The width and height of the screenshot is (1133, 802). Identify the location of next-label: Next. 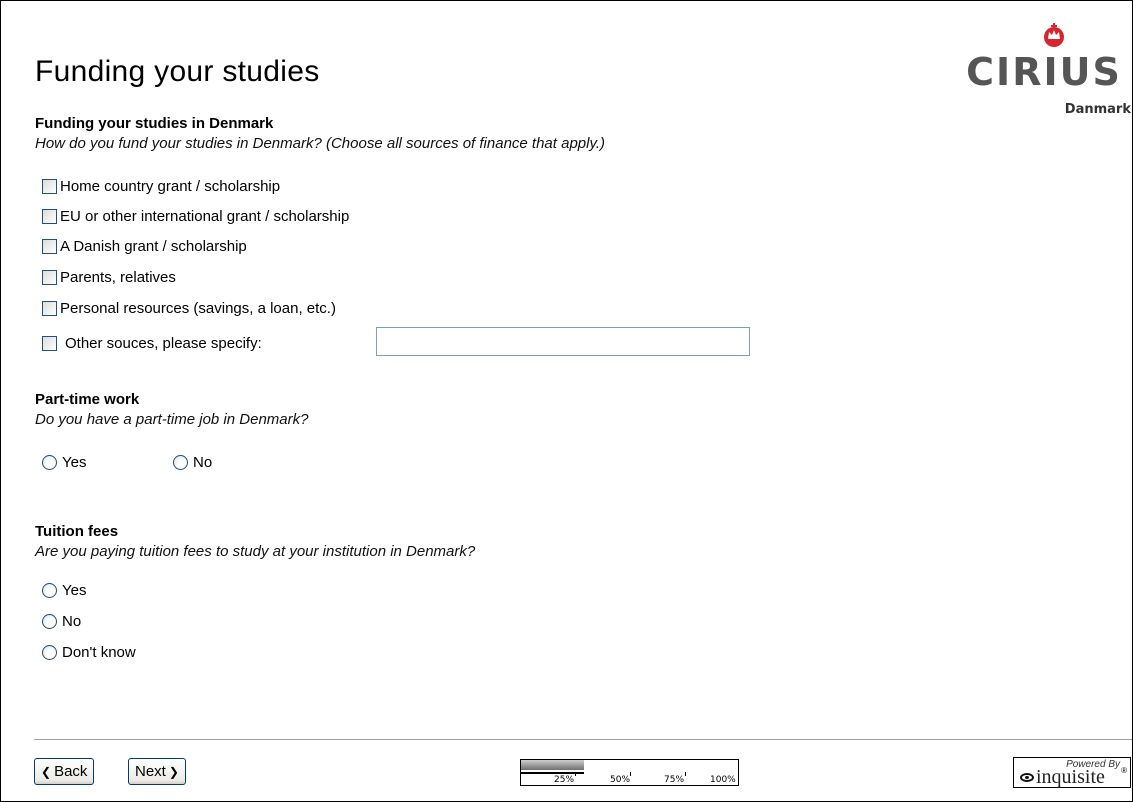
(150, 771).